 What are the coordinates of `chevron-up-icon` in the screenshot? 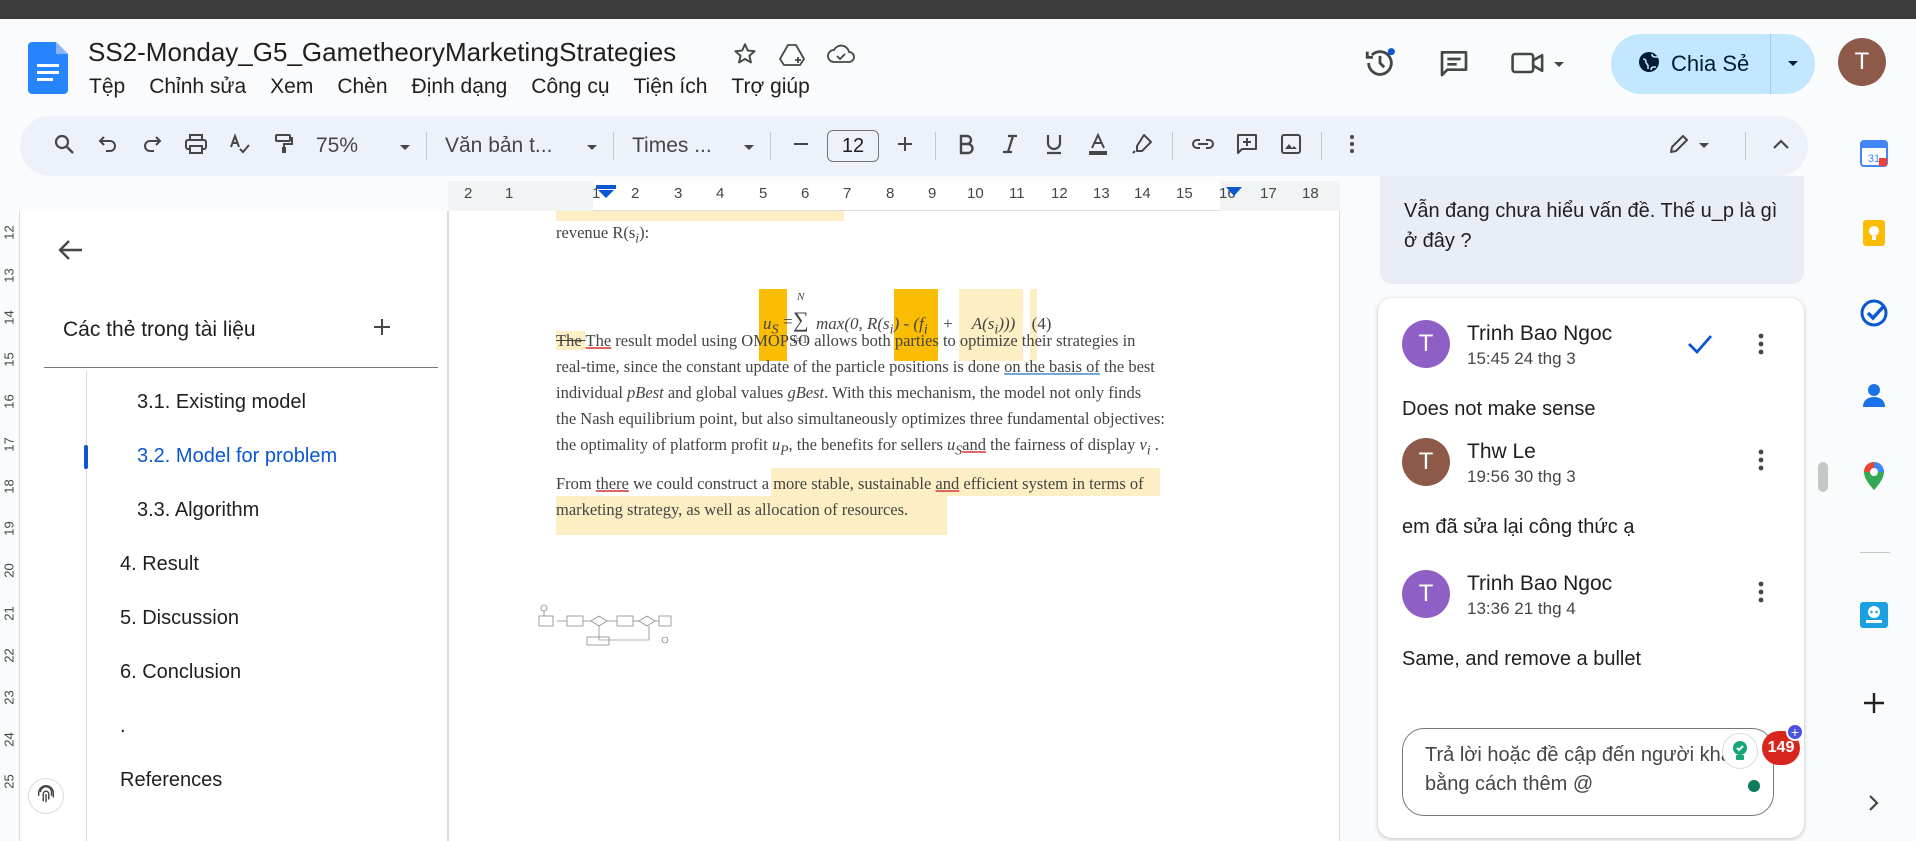 It's located at (1781, 146).